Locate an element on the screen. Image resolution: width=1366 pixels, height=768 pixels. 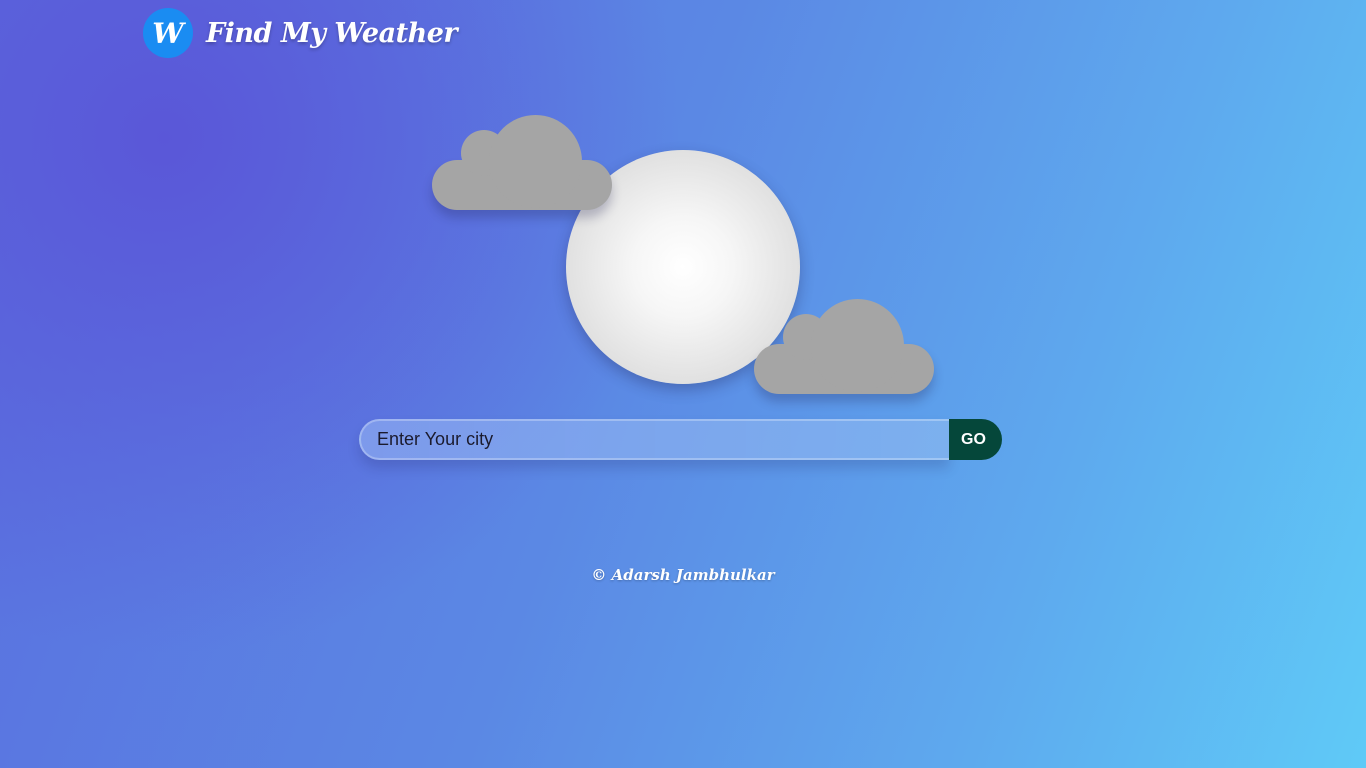
logo-letter: W is located at coordinates (168, 33).